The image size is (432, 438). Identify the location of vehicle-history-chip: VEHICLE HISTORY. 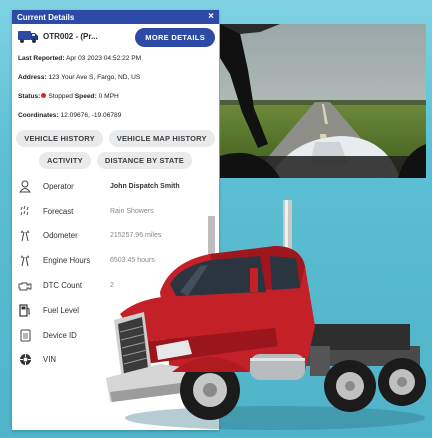
(59, 138).